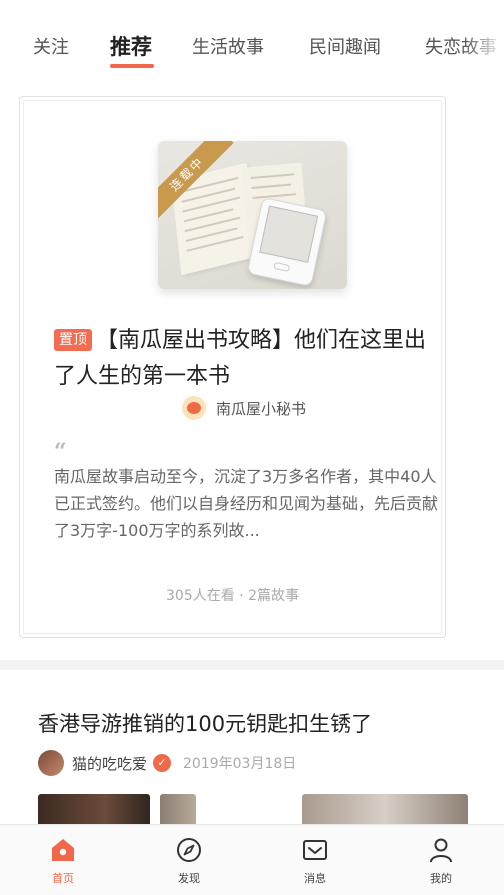 The width and height of the screenshot is (504, 895). I want to click on mail-icon, so click(315, 850).